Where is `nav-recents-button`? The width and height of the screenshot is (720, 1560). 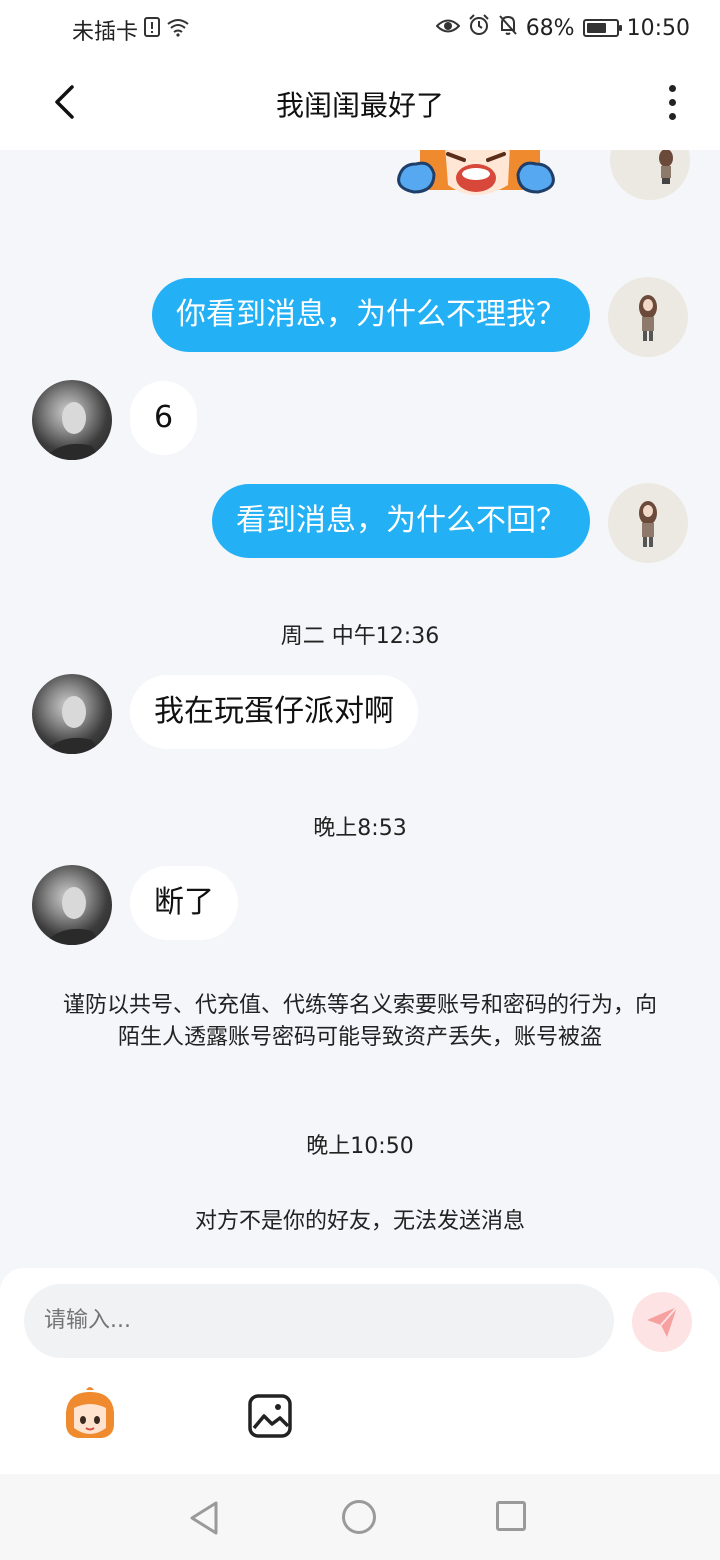 nav-recents-button is located at coordinates (511, 1516).